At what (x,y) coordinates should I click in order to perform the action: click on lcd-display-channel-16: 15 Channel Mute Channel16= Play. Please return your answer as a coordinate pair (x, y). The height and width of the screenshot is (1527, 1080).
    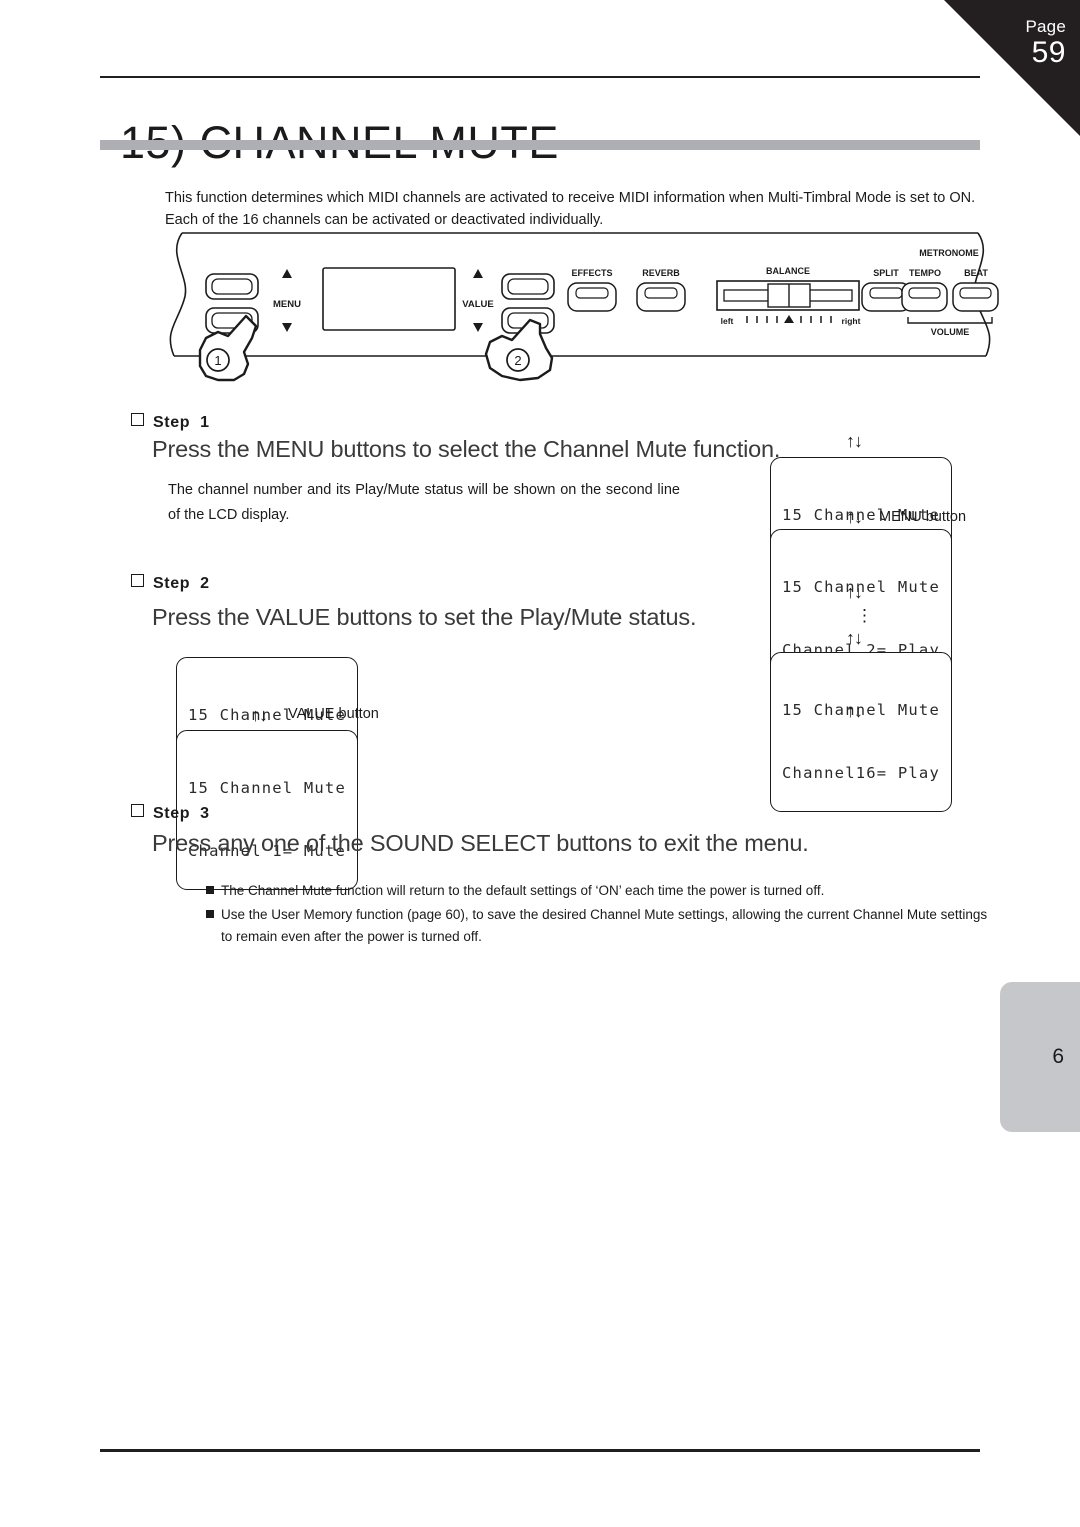
    Looking at the image, I should click on (861, 732).